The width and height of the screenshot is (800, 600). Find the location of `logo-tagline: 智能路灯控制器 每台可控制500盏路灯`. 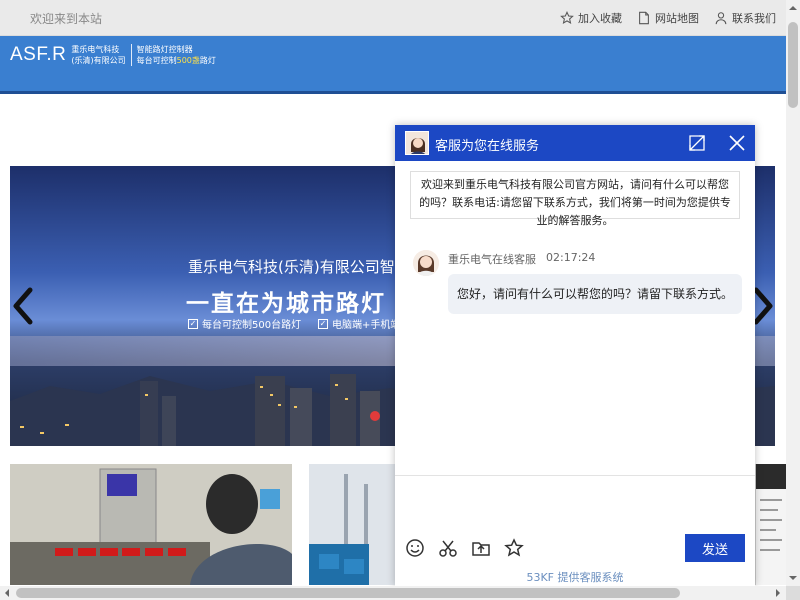

logo-tagline: 智能路灯控制器 每台可控制500盏路灯 is located at coordinates (176, 55).